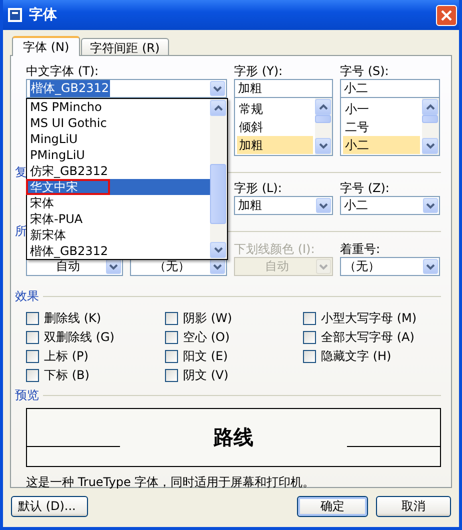  What do you see at coordinates (365, 188) in the screenshot?
I see `field-label: 字号 (Z):` at bounding box center [365, 188].